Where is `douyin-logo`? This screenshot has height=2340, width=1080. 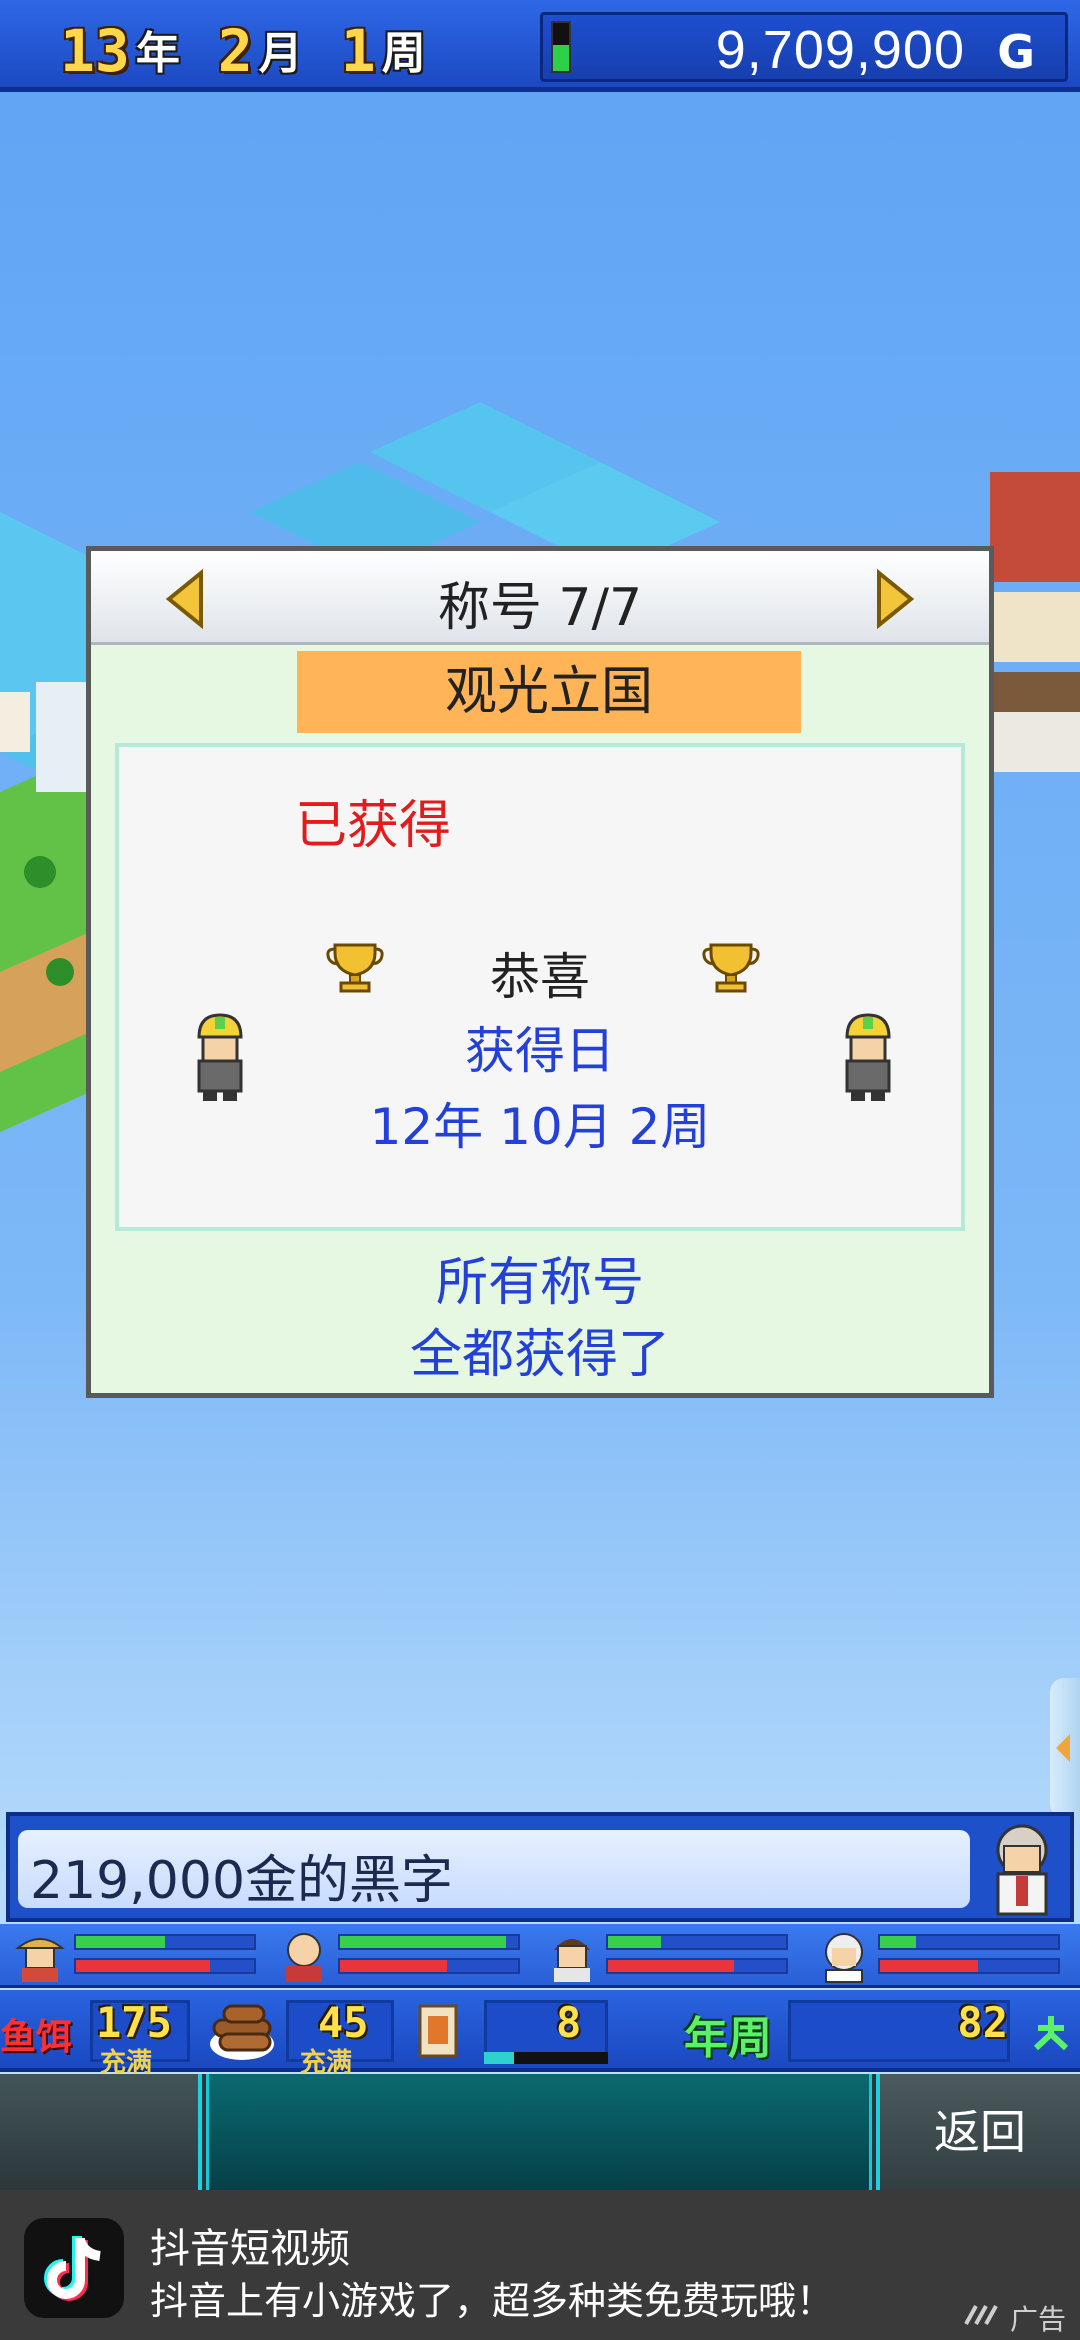
douyin-logo is located at coordinates (74, 2268).